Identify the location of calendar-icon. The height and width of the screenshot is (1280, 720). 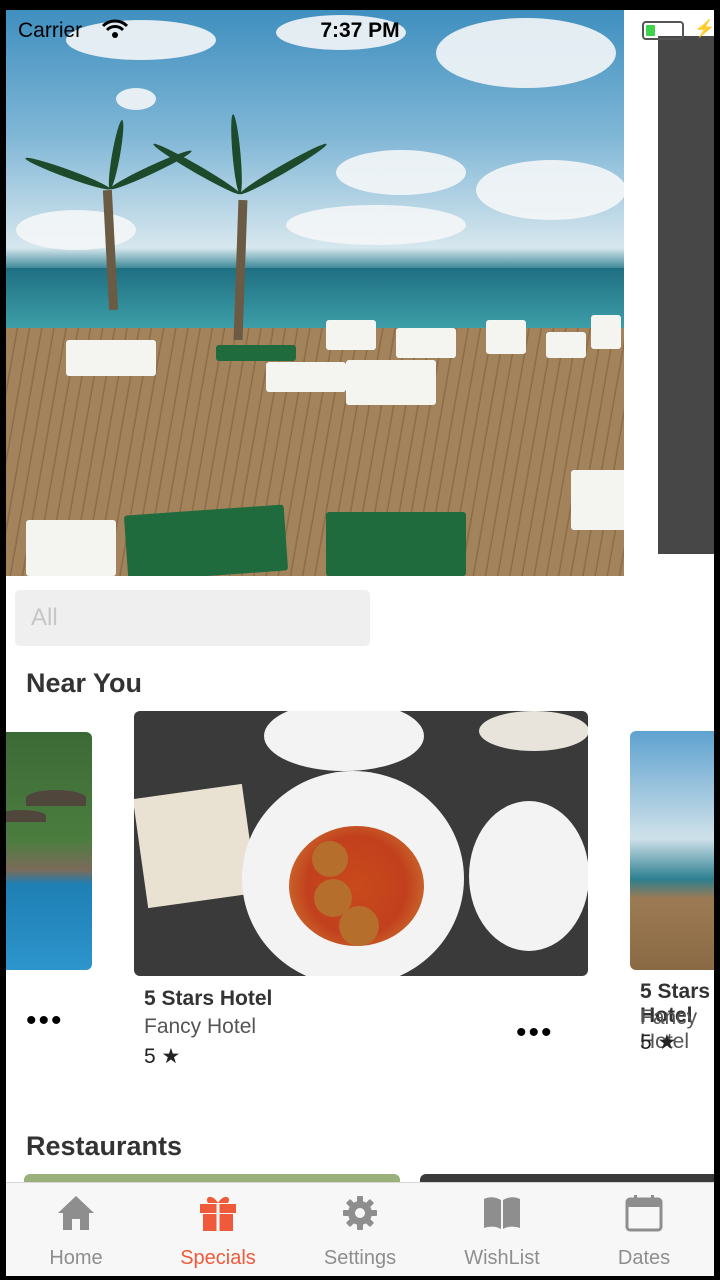
(644, 1213).